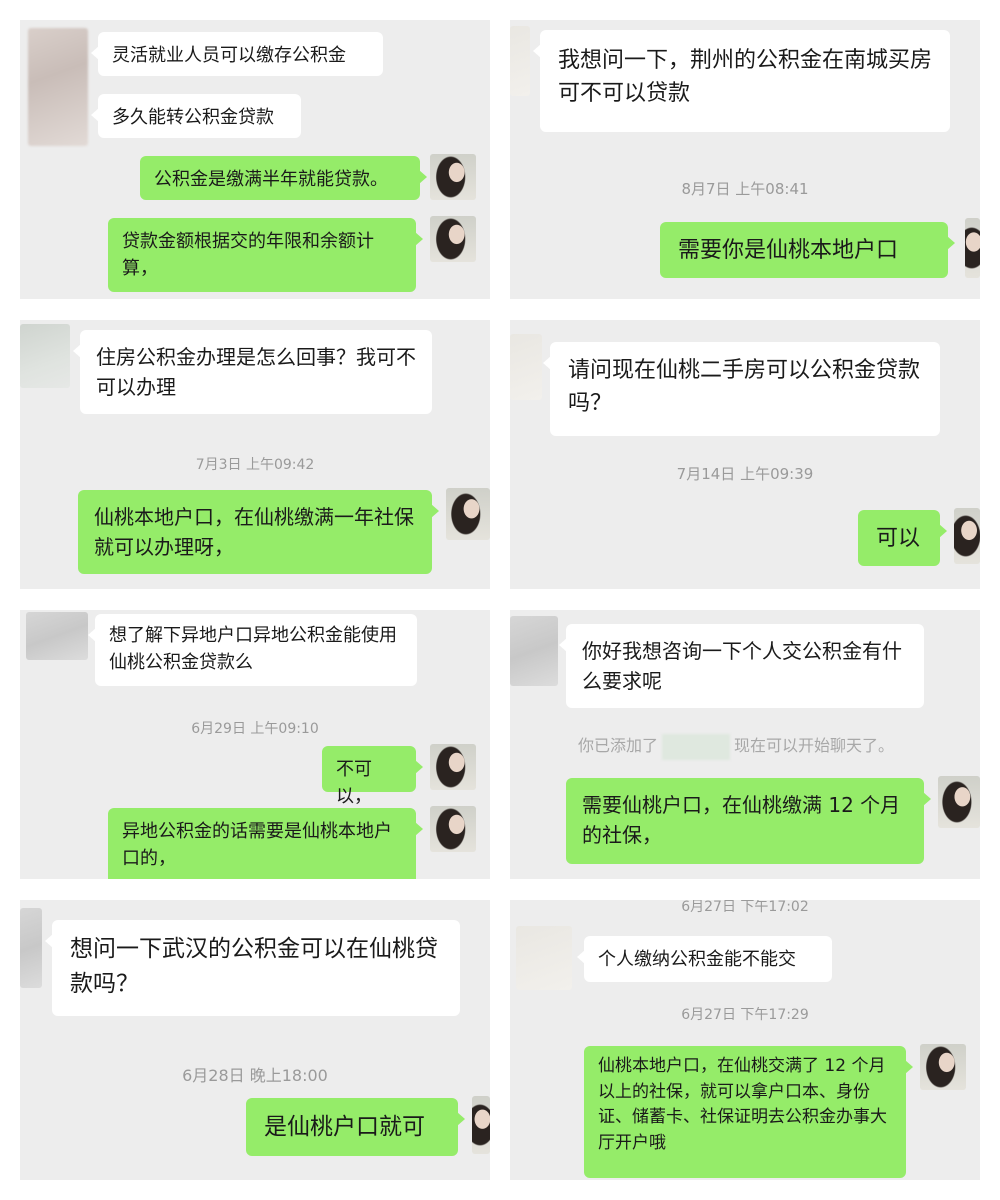 The width and height of the screenshot is (1000, 1200). What do you see at coordinates (258, 532) in the screenshot?
I see `outgoing-message: 仙桃本地户口，在仙桃缴满一年社保就可以办理呀，` at bounding box center [258, 532].